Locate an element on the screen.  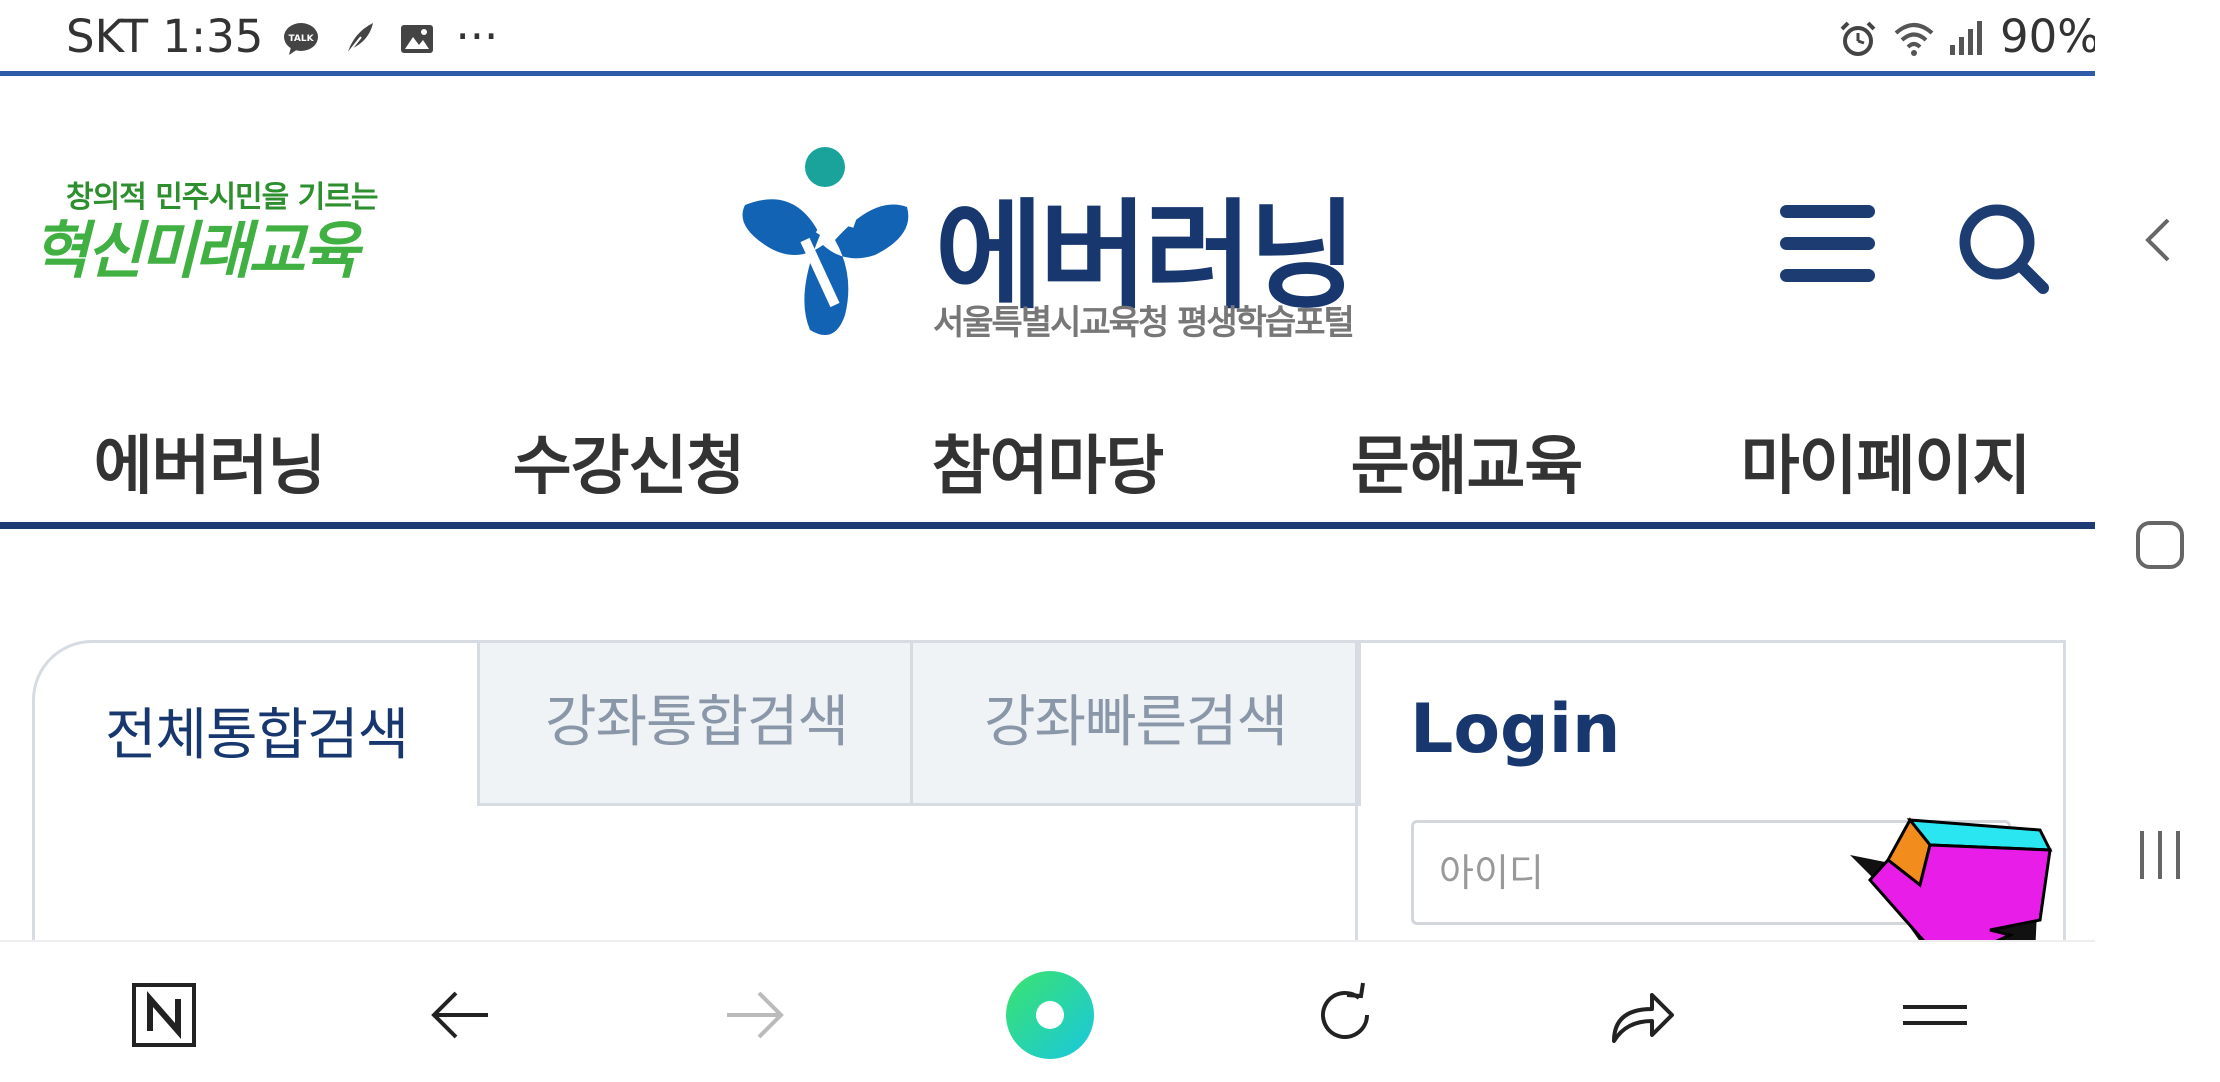
signal-icon is located at coordinates (1966, 37).